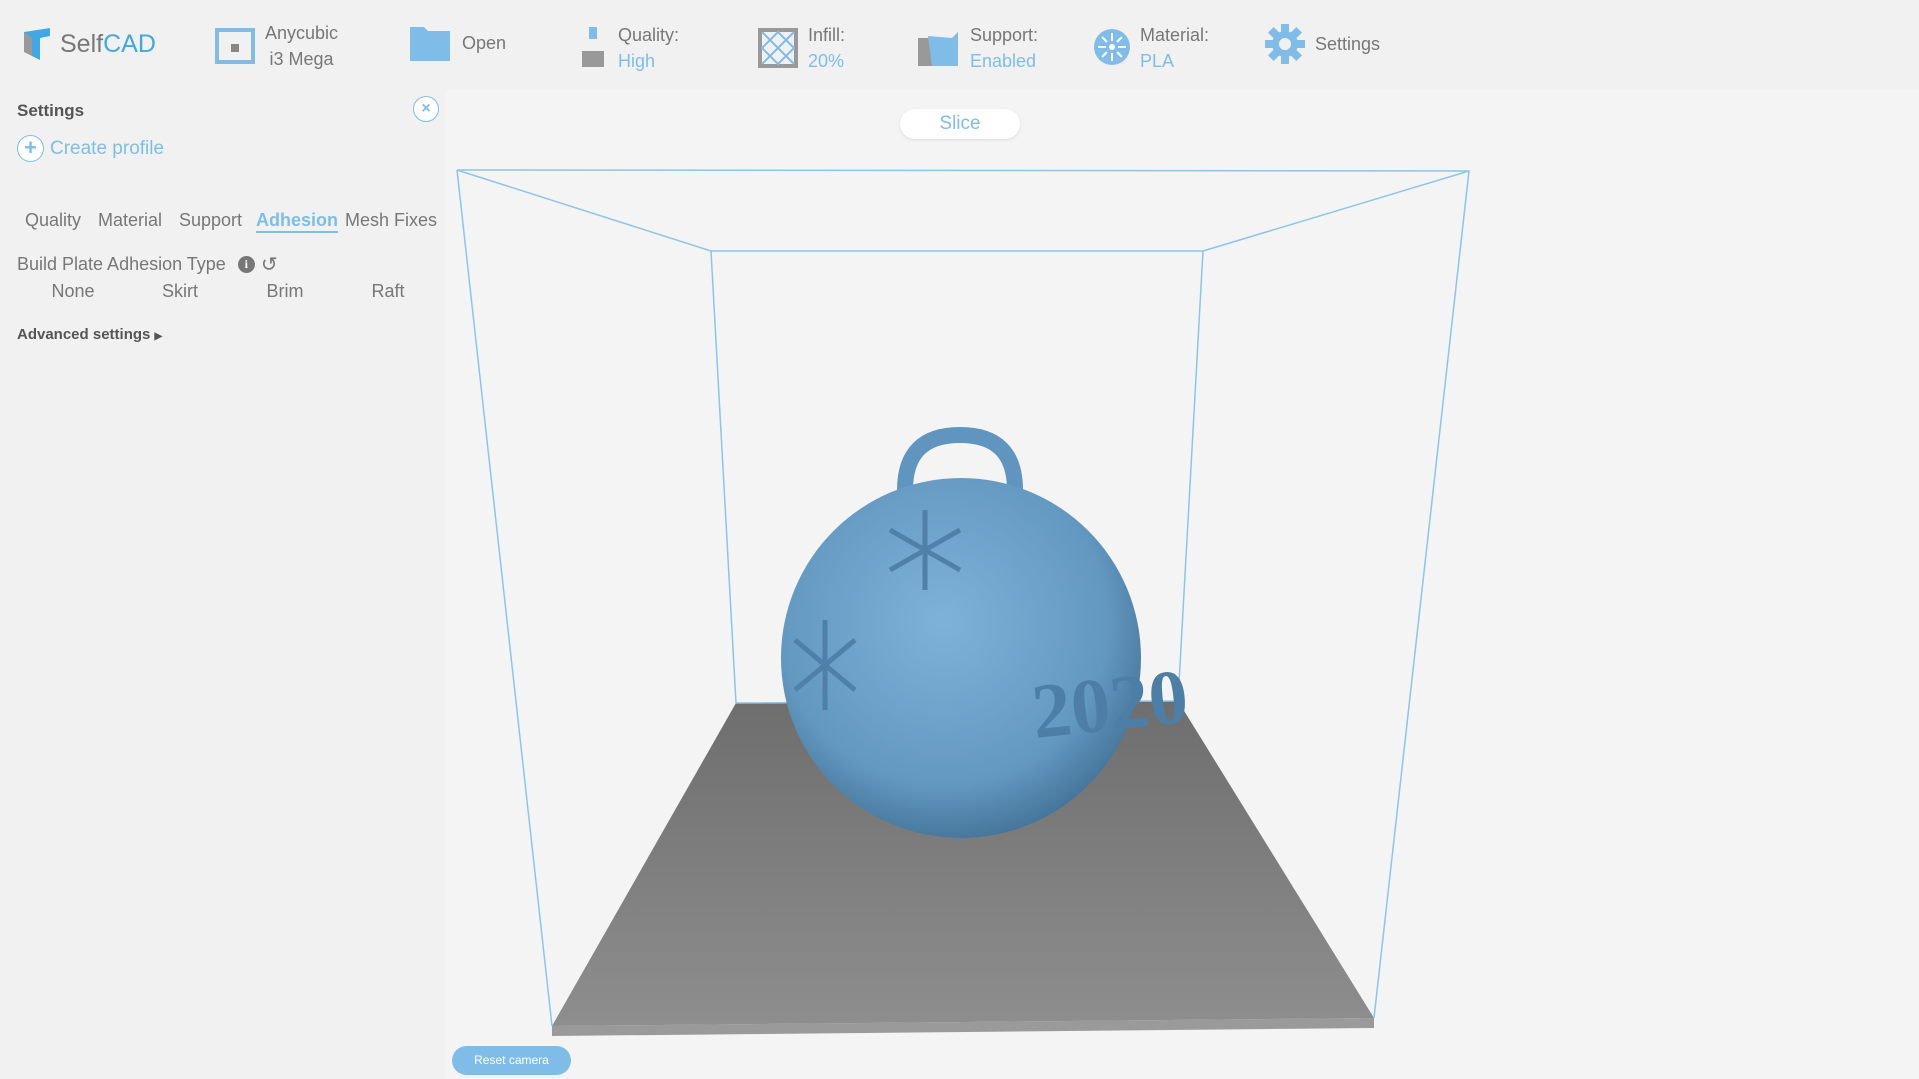 The image size is (1919, 1079). Describe the element at coordinates (637, 61) in the screenshot. I see `quality-value: High` at that location.